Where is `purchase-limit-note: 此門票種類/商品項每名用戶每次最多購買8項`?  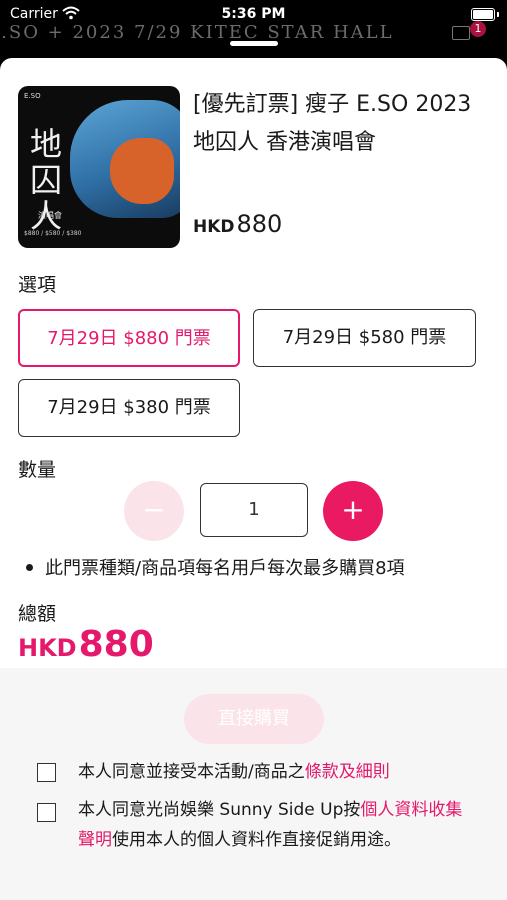
purchase-limit-note: 此門票種類/商品項每名用戶每次最多購買8項 is located at coordinates (215, 567).